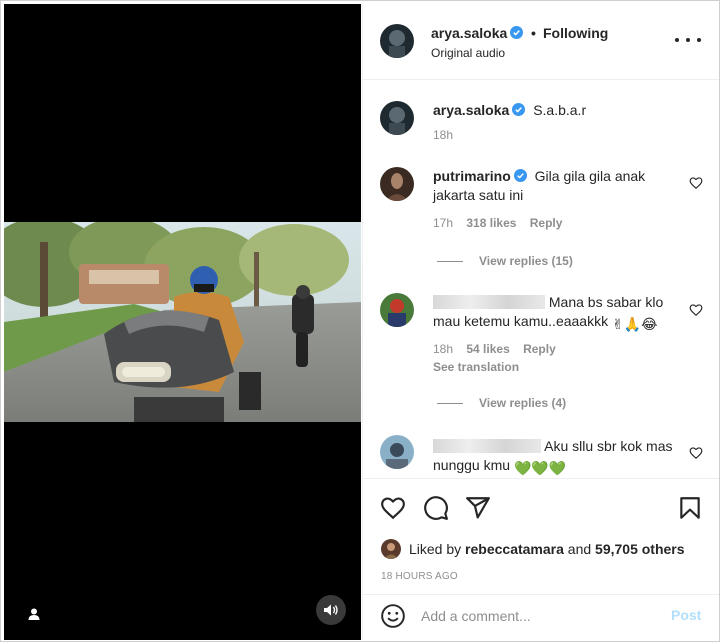 Image resolution: width=720 pixels, height=642 pixels. What do you see at coordinates (634, 324) in the screenshot?
I see `comment-emoji: ✌🙏😂` at bounding box center [634, 324].